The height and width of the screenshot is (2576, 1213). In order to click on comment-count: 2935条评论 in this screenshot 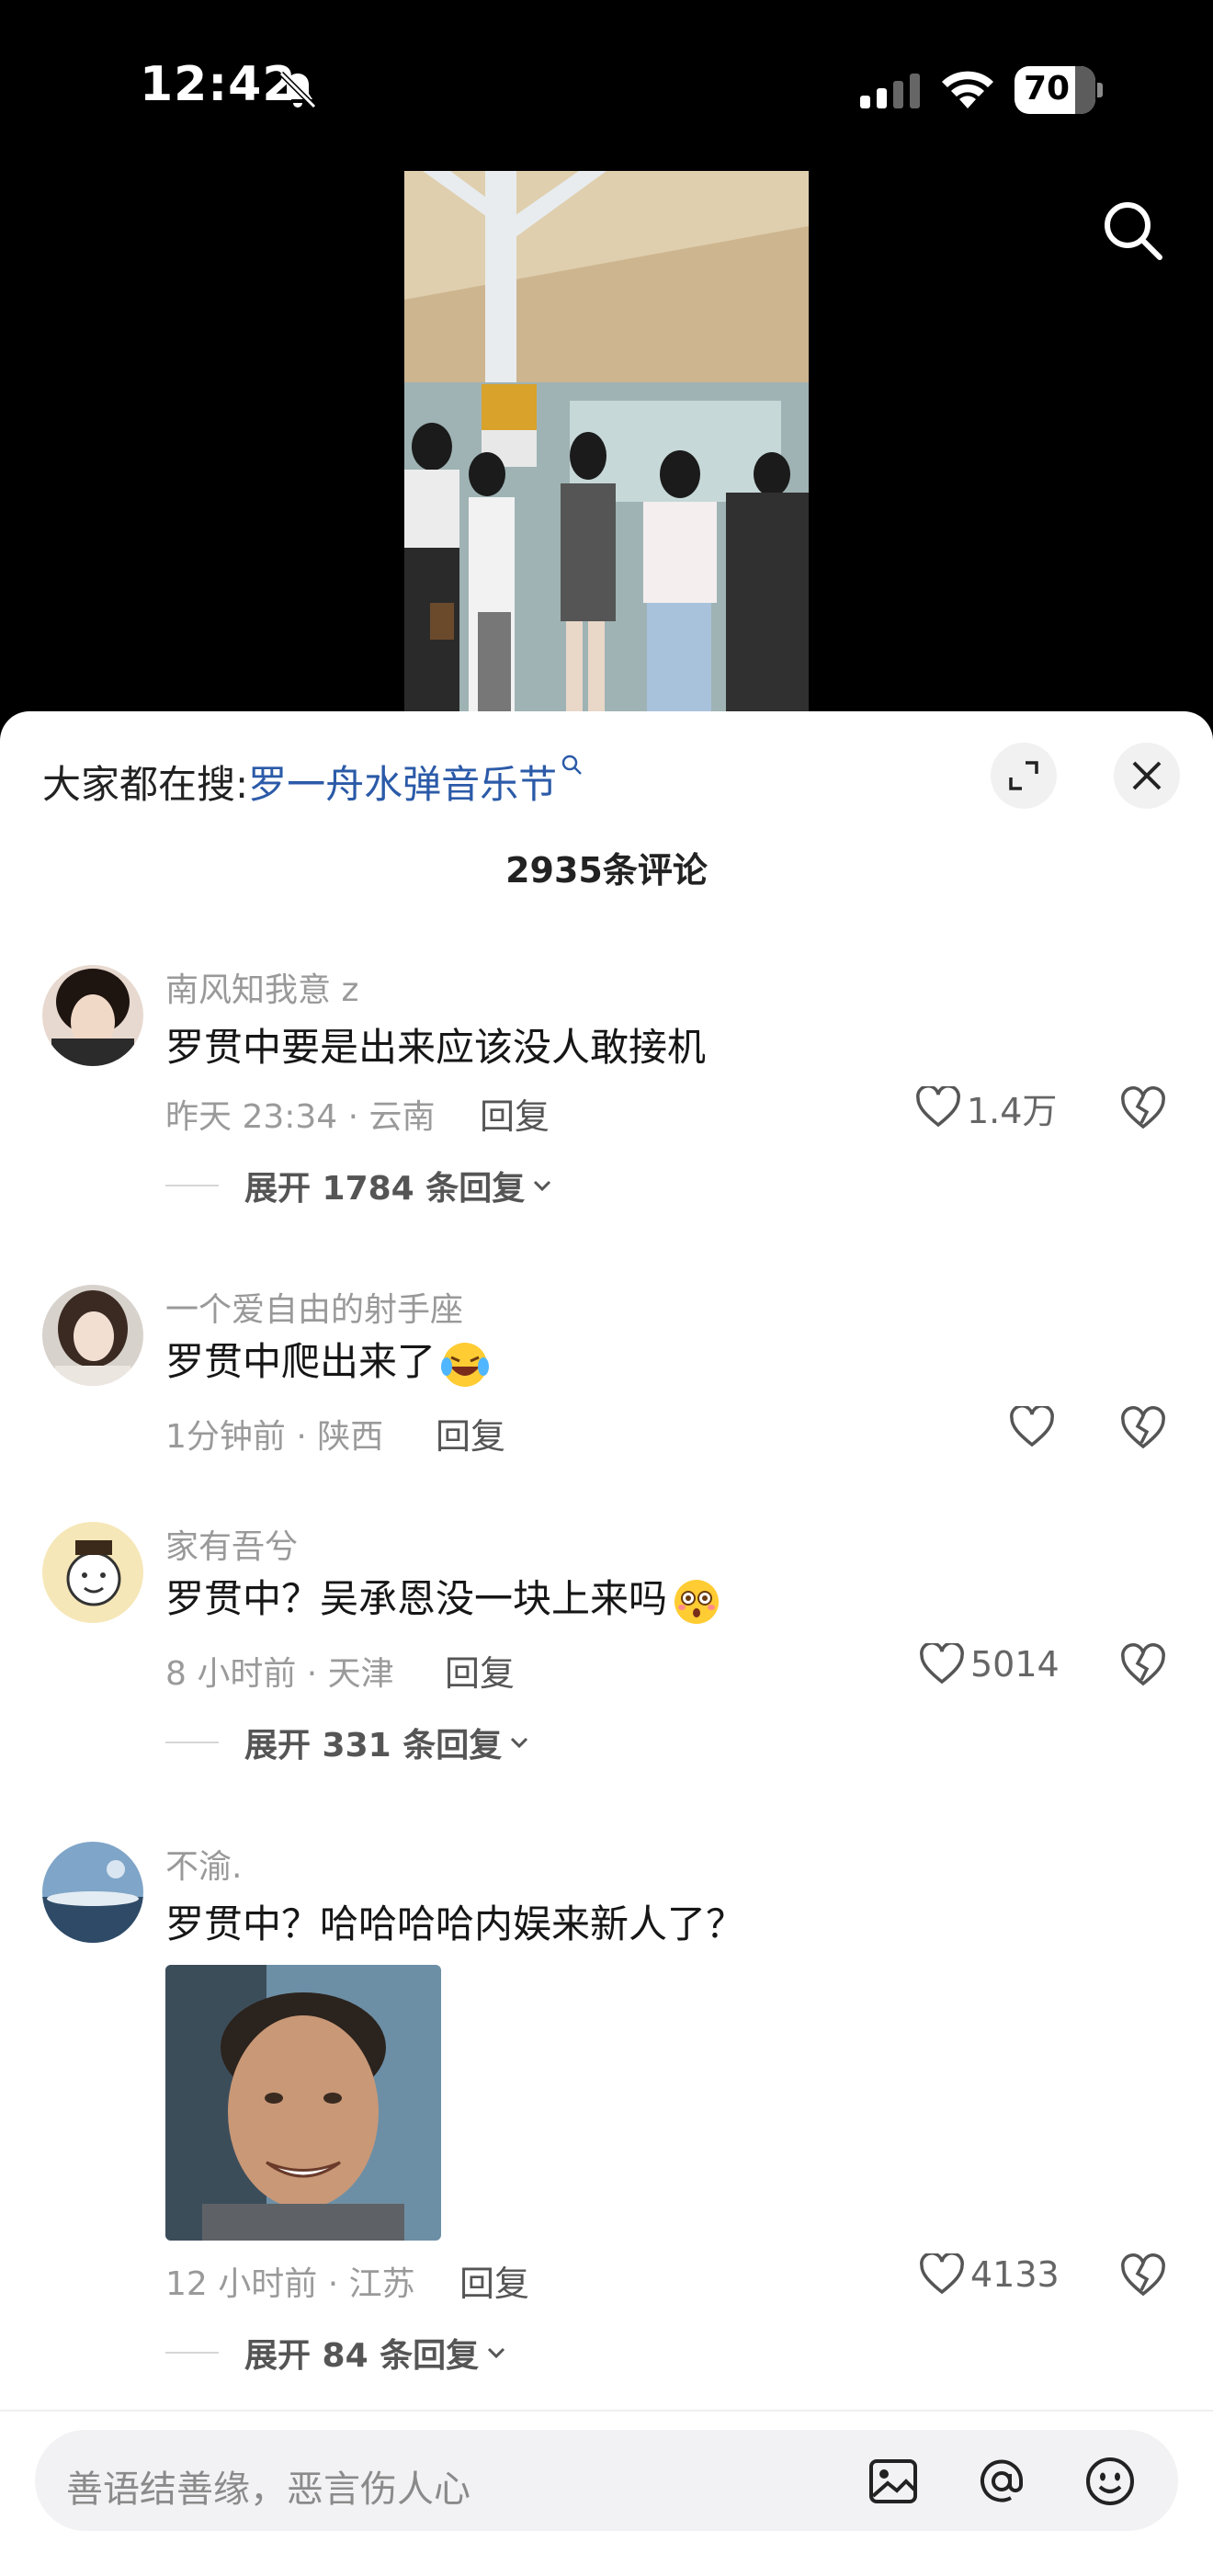, I will do `click(606, 871)`.